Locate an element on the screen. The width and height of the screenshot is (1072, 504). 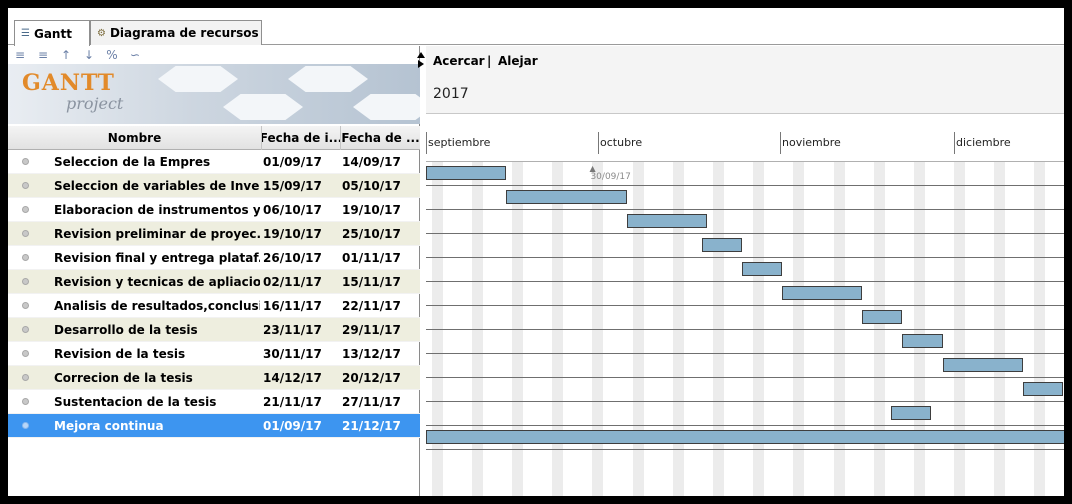
task-name: Sustentacion de la tesis is located at coordinates (135, 402).